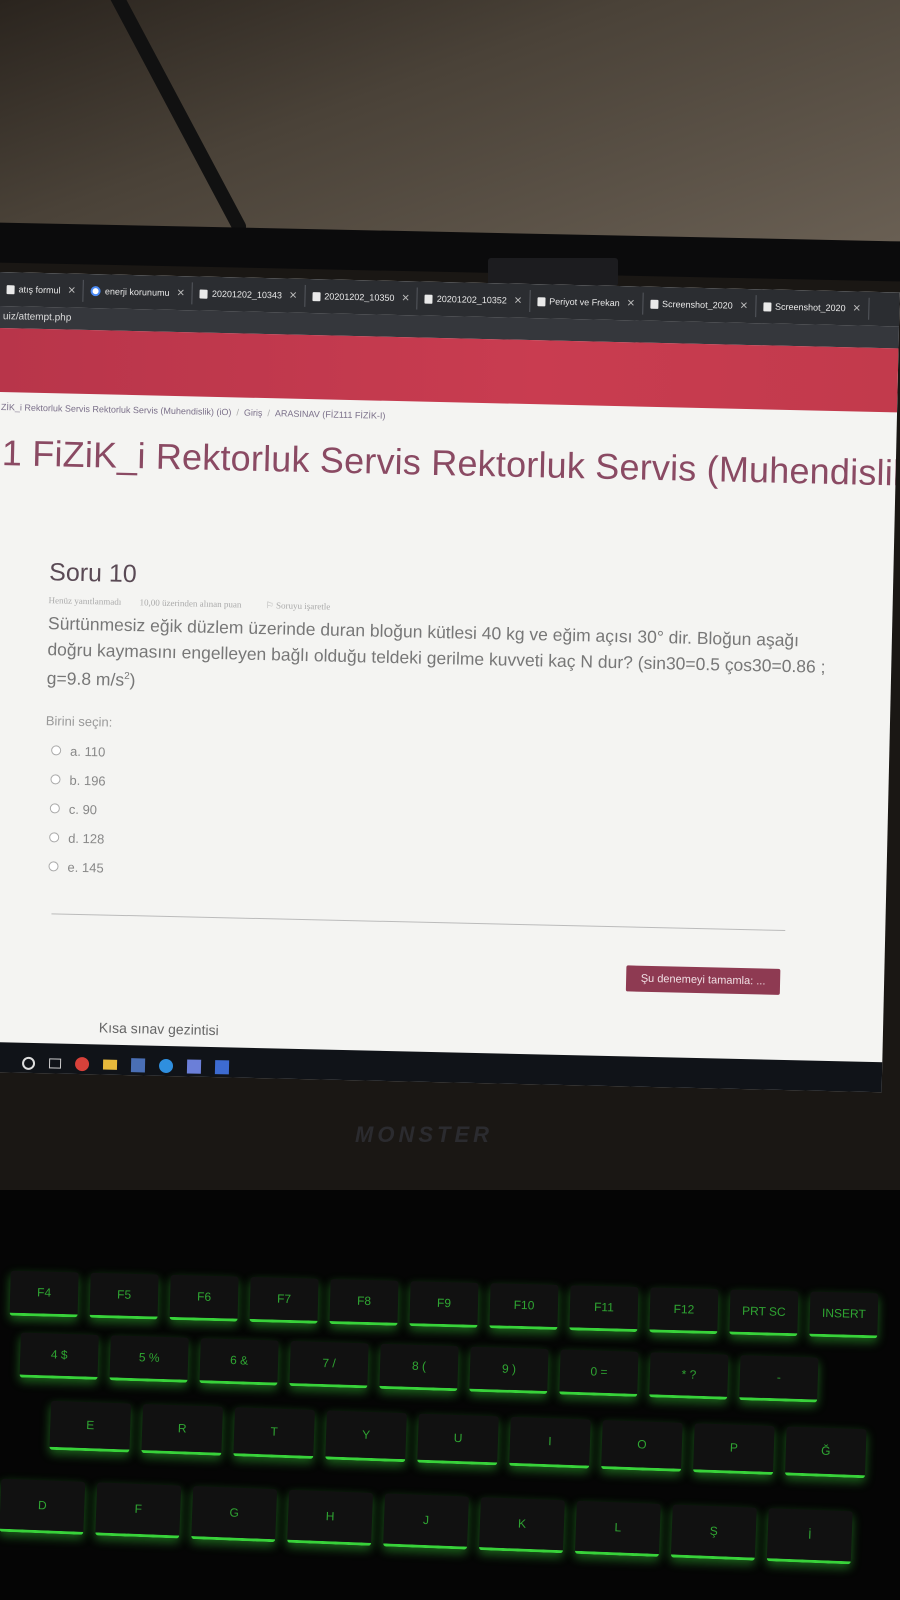 This screenshot has width=900, height=1600. I want to click on browser-tab: Periyot ve Frekan ✕, so click(586, 302).